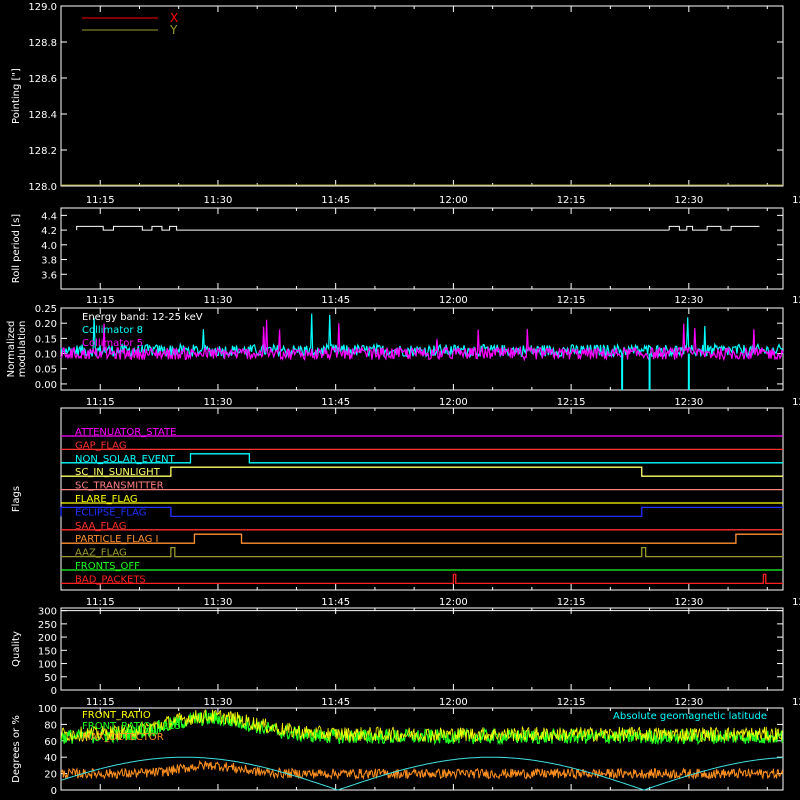 The height and width of the screenshot is (800, 800). What do you see at coordinates (335, 402) in the screenshot?
I see `modulation-xtick-label: 11:45` at bounding box center [335, 402].